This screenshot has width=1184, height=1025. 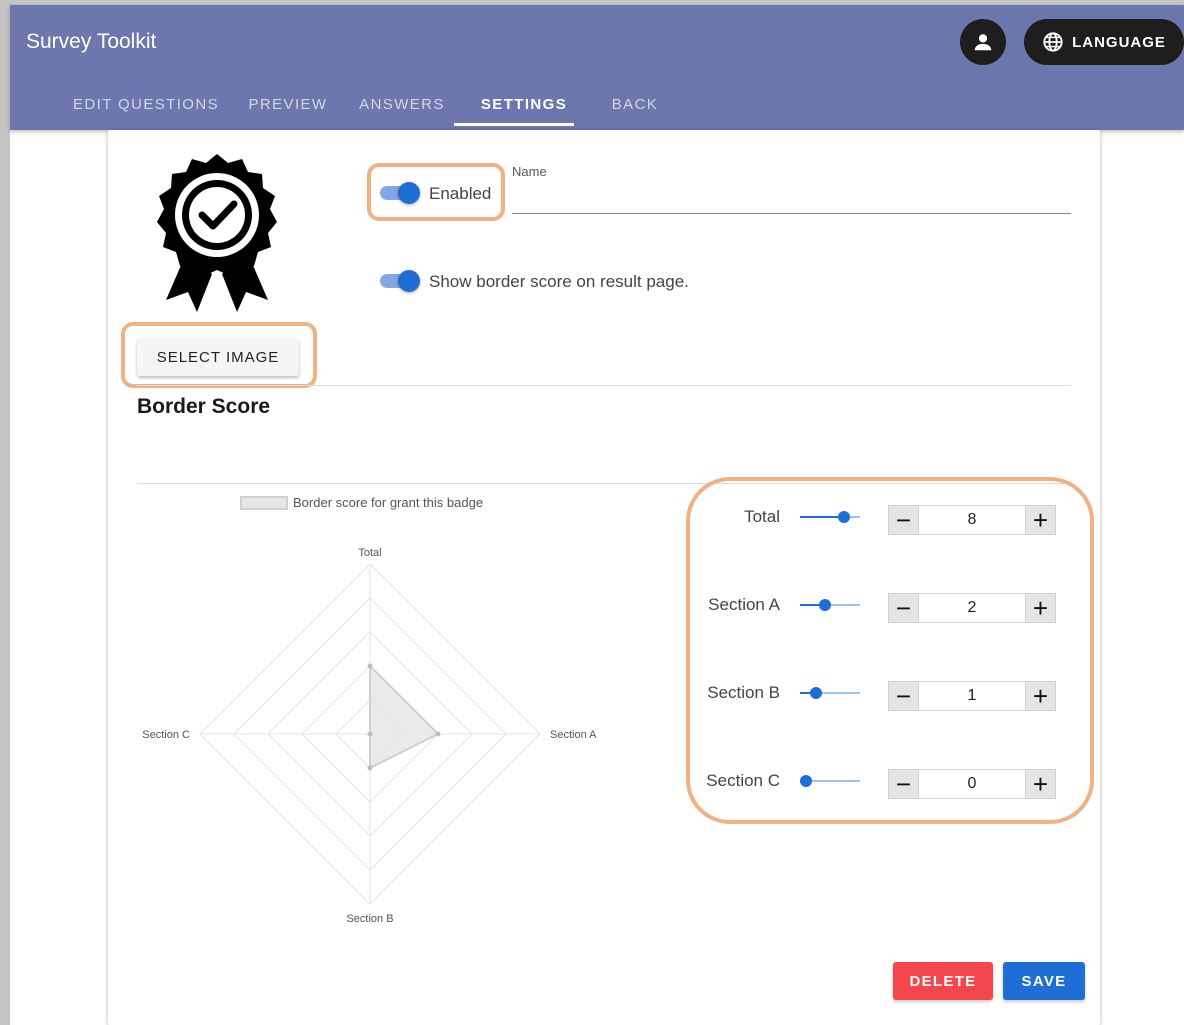 I want to click on award-badge-icon, so click(x=217, y=233).